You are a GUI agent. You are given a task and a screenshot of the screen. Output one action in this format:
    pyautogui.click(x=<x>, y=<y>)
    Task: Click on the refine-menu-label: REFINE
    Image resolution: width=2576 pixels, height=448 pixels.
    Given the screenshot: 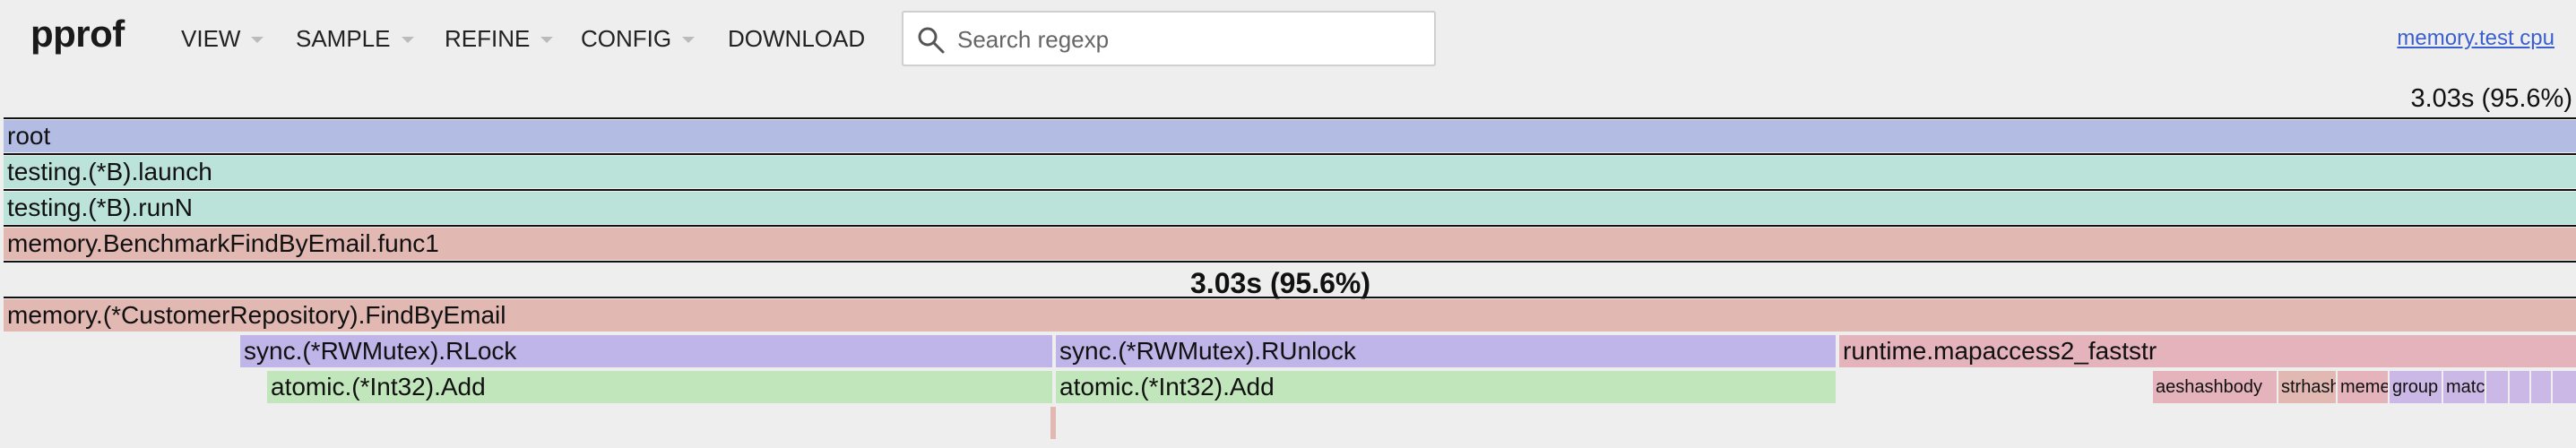 What is the action you would take?
    pyautogui.click(x=488, y=38)
    